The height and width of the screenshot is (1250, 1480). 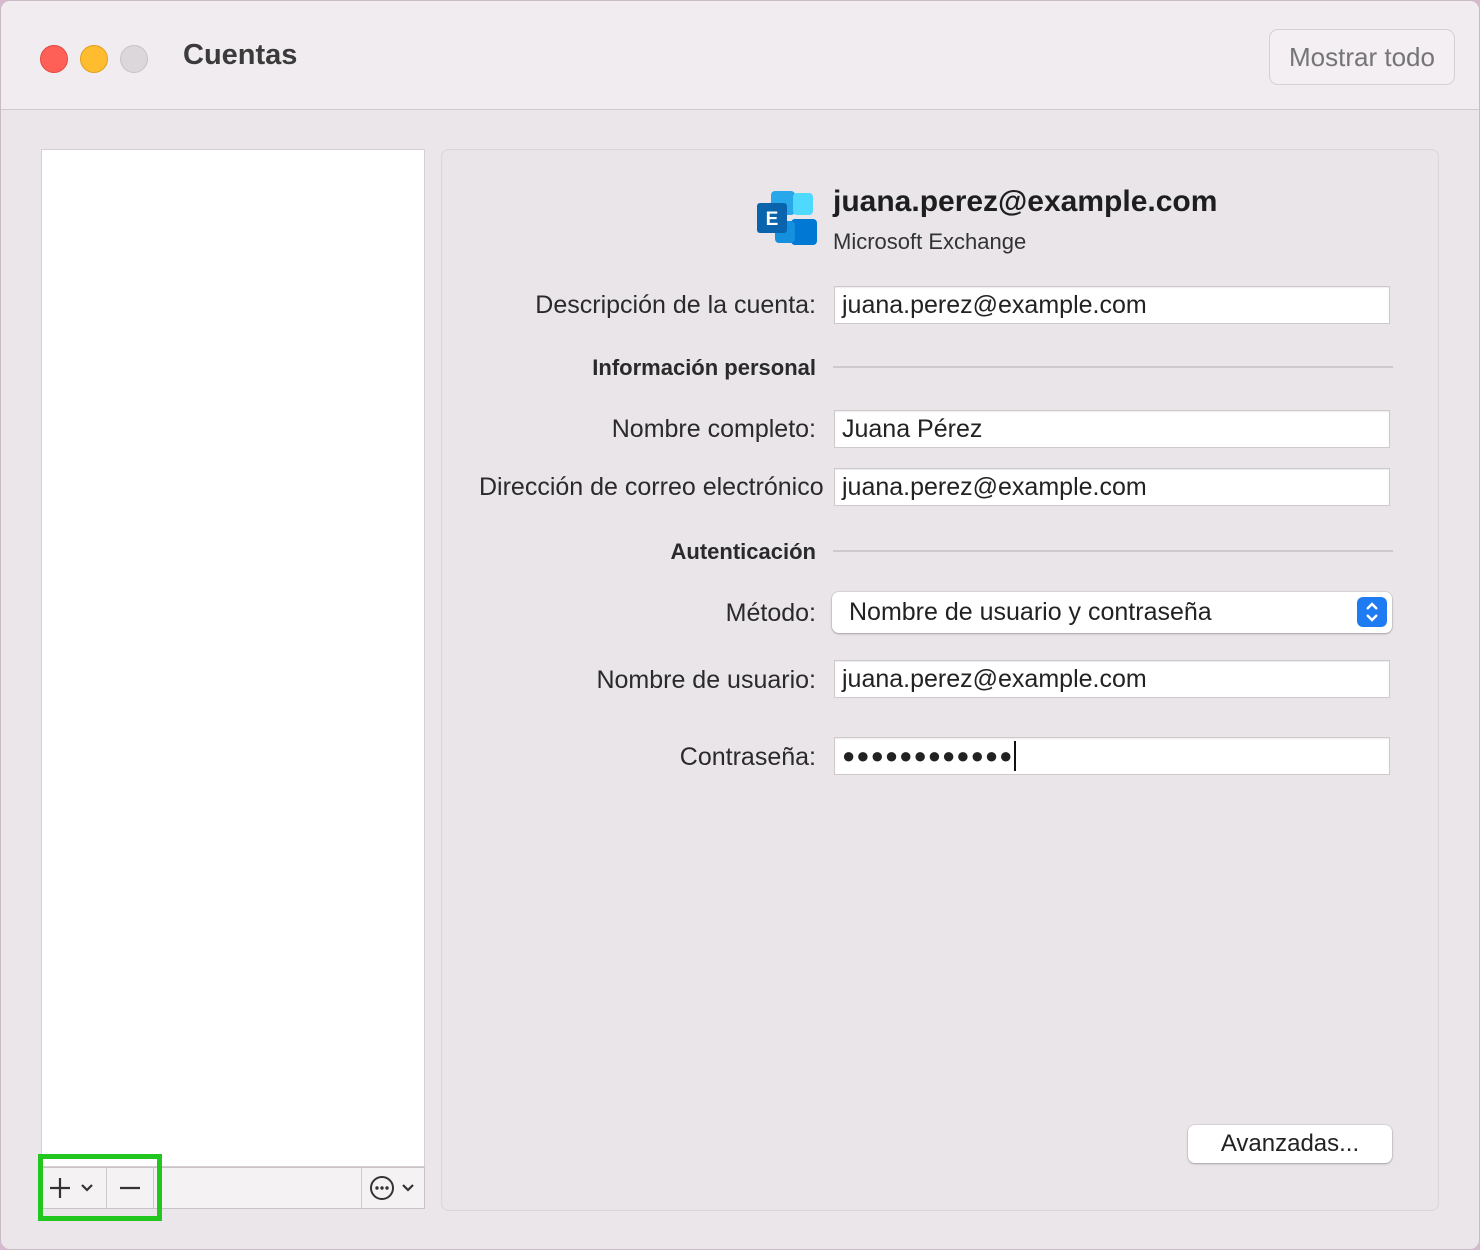 I want to click on text-cursor, so click(x=1015, y=756).